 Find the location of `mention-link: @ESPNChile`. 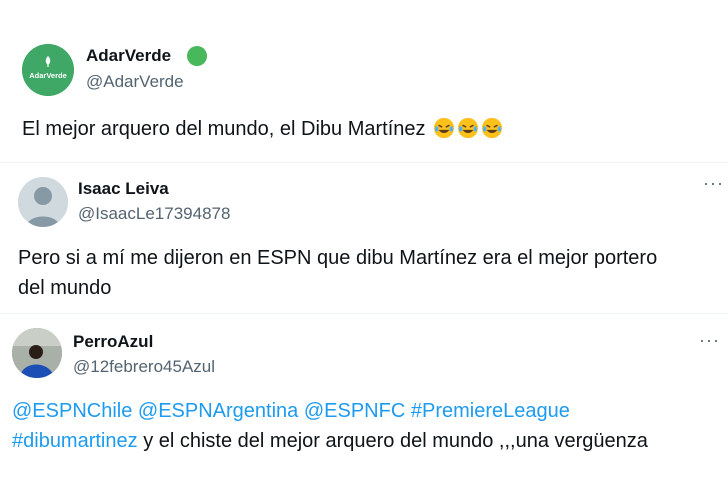

mention-link: @ESPNChile is located at coordinates (72, 411).